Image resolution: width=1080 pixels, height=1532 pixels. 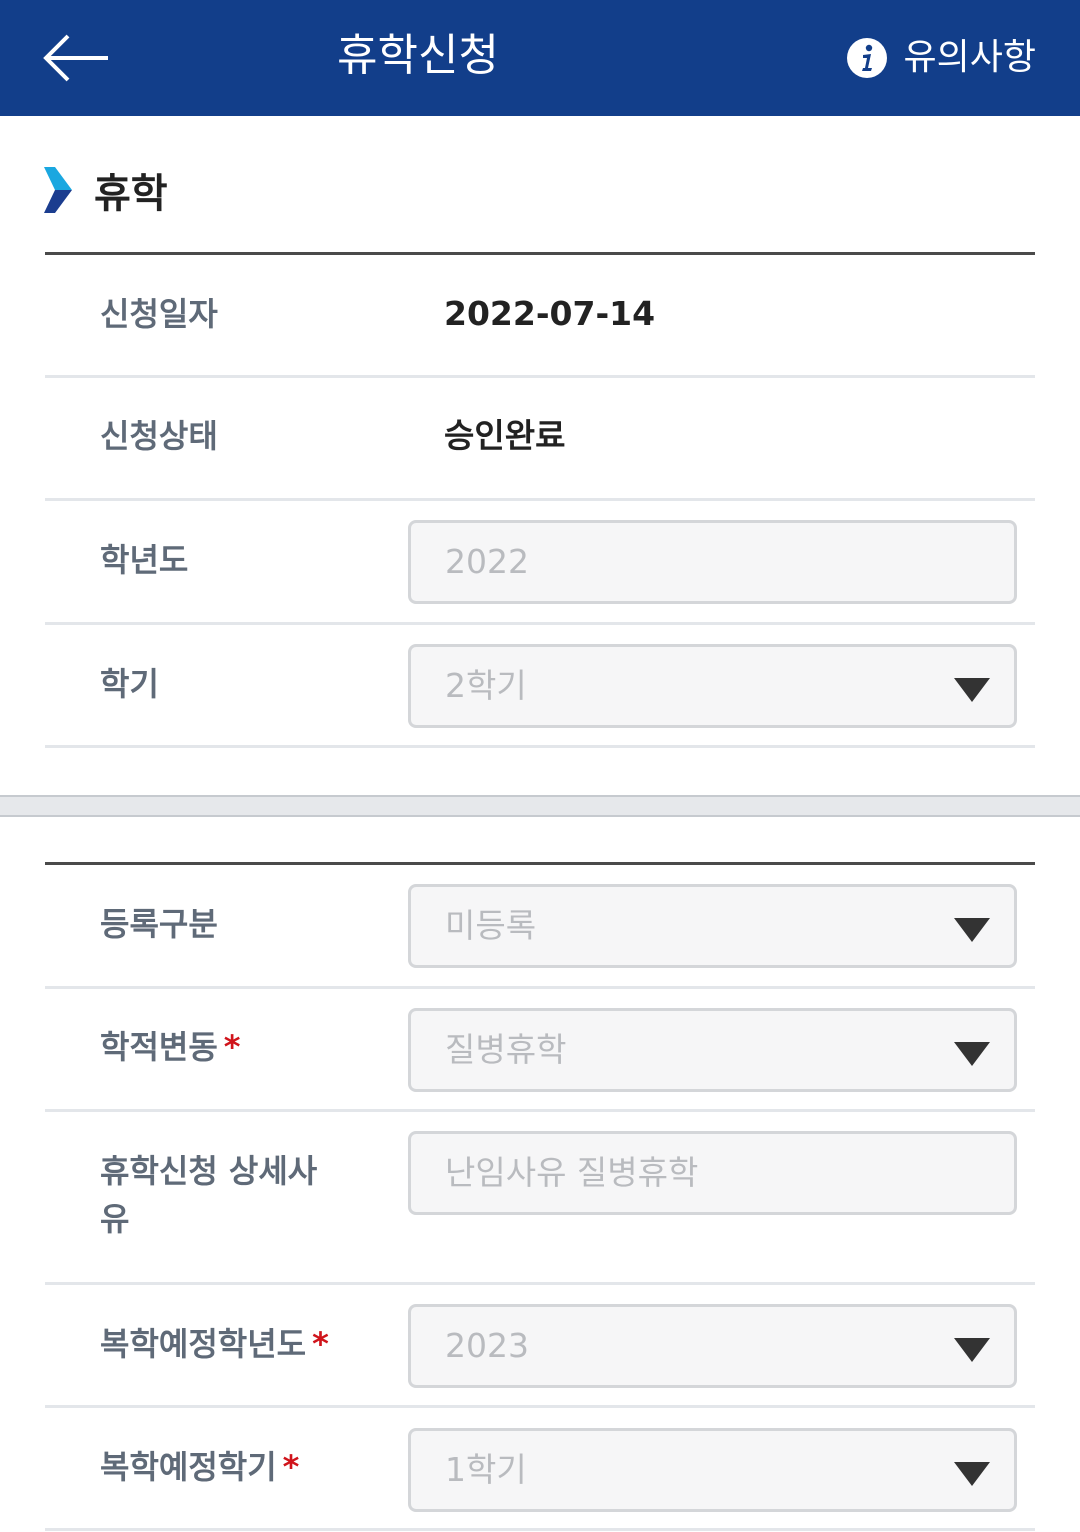 What do you see at coordinates (129, 684) in the screenshot?
I see `semester-label: 학기` at bounding box center [129, 684].